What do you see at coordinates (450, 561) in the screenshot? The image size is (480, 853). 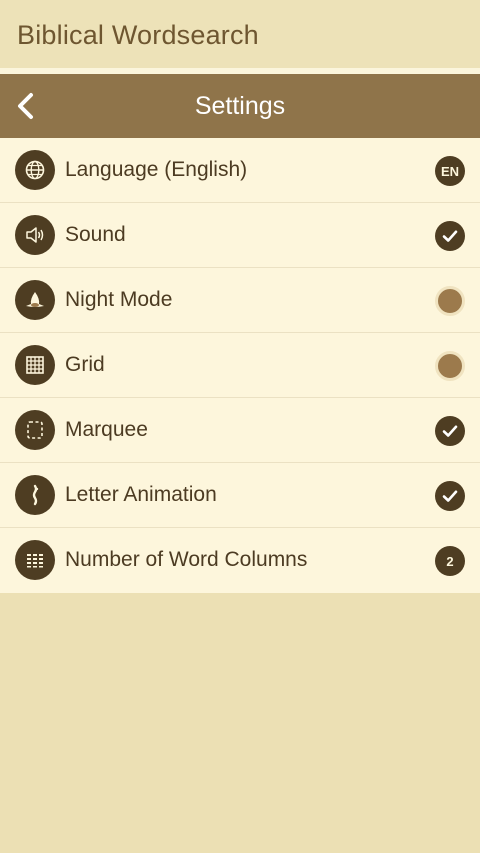 I see `word-columns-badge: 2` at bounding box center [450, 561].